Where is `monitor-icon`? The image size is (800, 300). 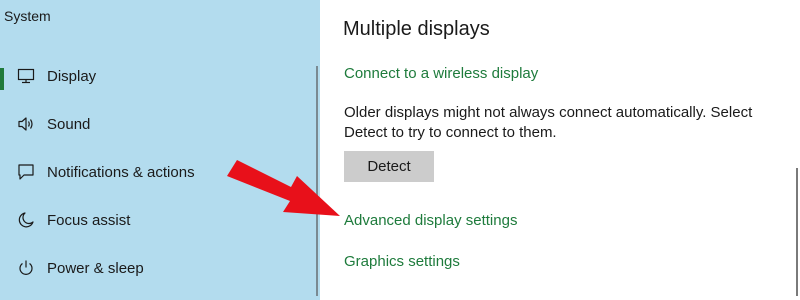 monitor-icon is located at coordinates (26, 76).